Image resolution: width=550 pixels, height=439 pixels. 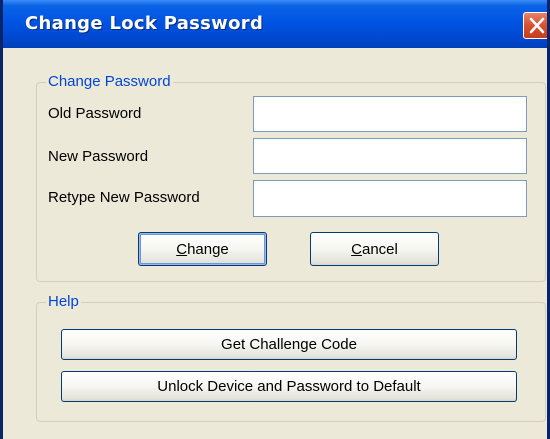 What do you see at coordinates (275, 24) in the screenshot?
I see `title-bar: Change Lock Password` at bounding box center [275, 24].